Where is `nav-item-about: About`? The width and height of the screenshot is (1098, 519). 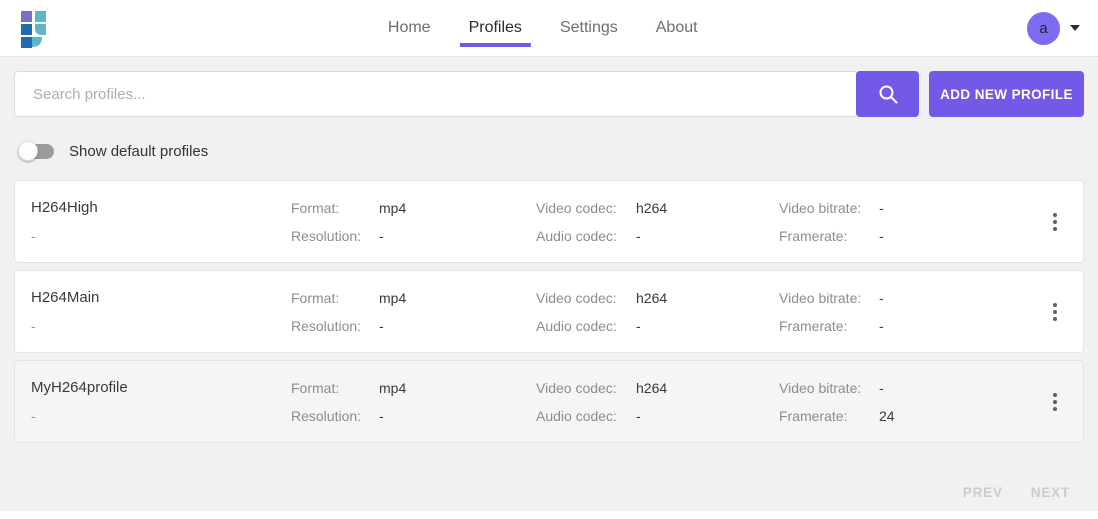
nav-item-about: About is located at coordinates (677, 28).